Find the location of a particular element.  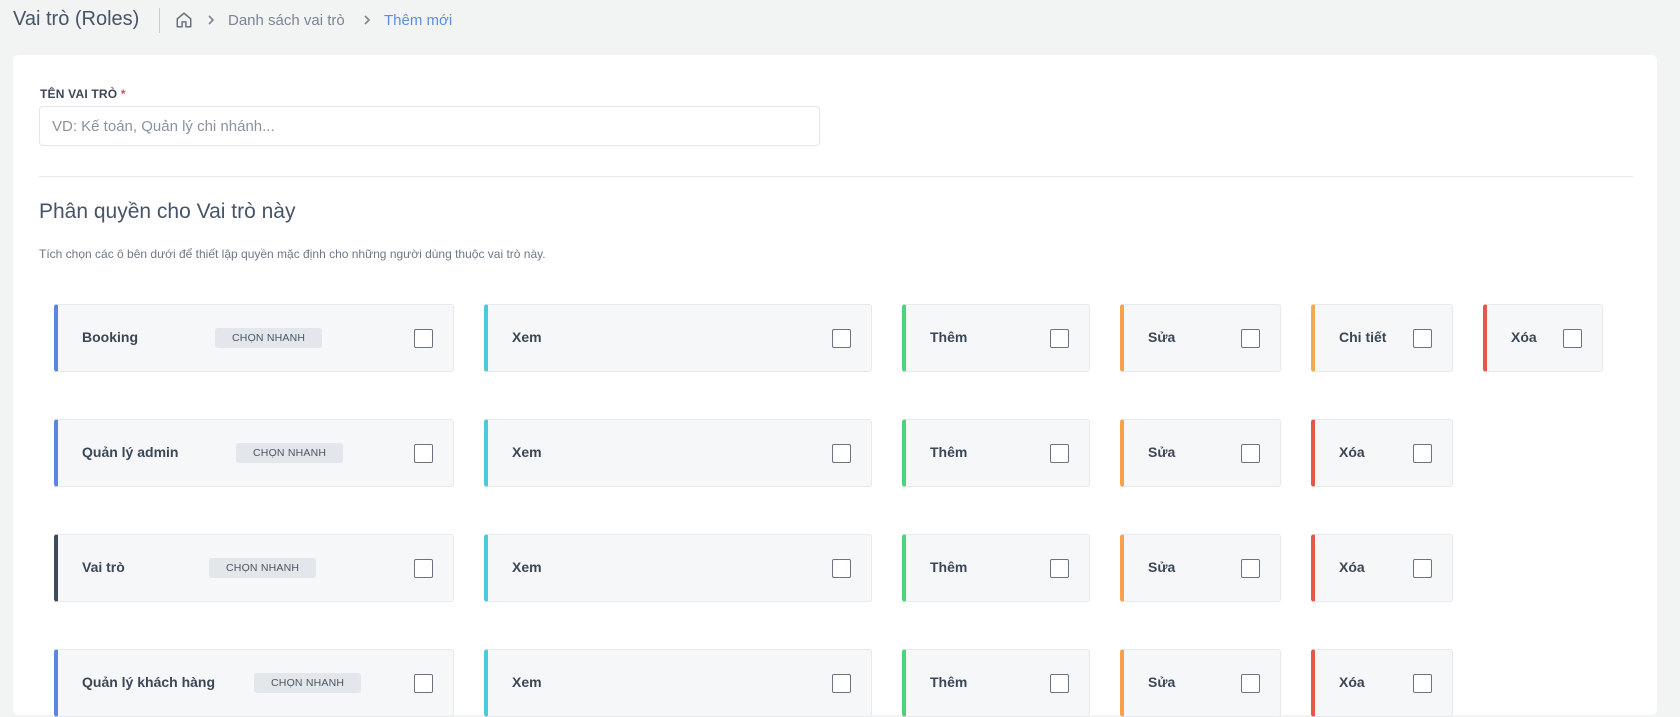

module-box-booking: Booking CHỌN NHANH is located at coordinates (254, 338).